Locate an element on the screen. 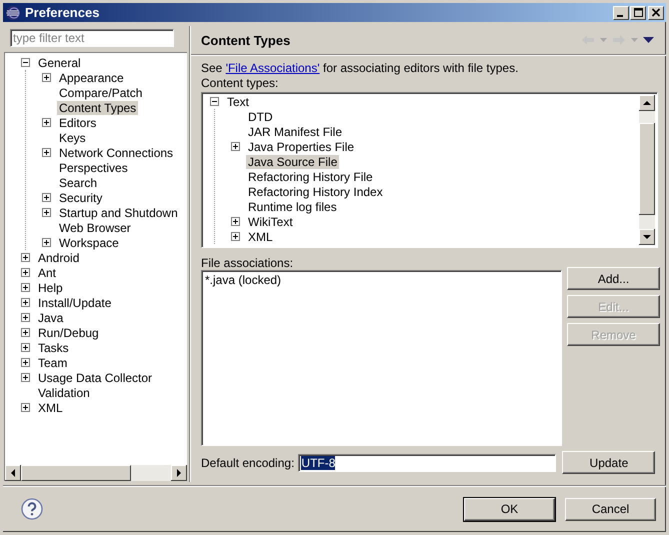 The width and height of the screenshot is (669, 535). update-button: Update is located at coordinates (609, 462).